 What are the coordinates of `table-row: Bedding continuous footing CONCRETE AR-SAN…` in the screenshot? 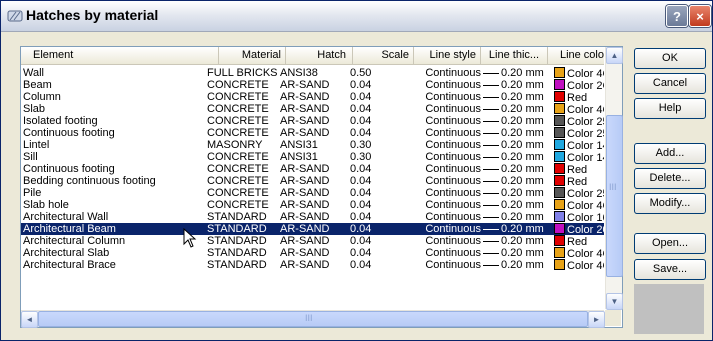 It's located at (312, 181).